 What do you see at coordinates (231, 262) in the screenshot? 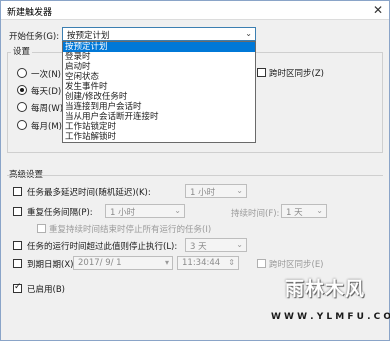
I see `spinner-icon: ⇕` at bounding box center [231, 262].